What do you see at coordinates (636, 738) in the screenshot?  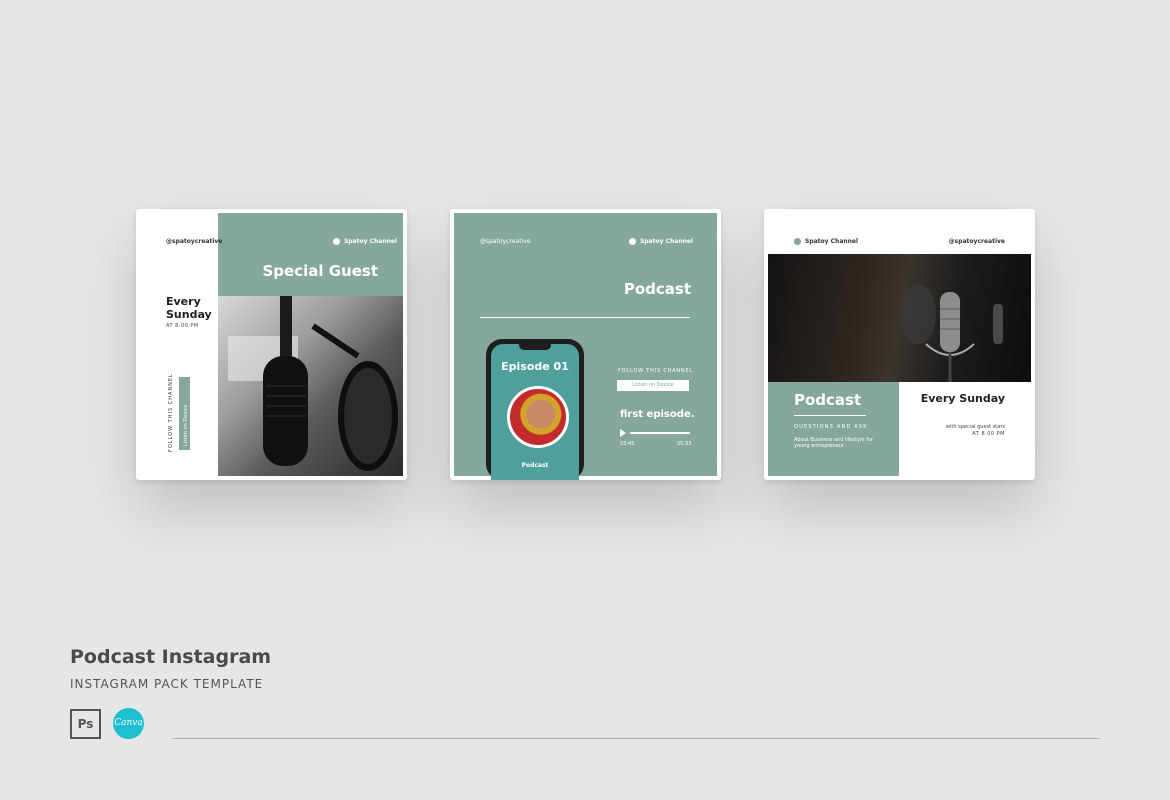 I see `footer-divider` at bounding box center [636, 738].